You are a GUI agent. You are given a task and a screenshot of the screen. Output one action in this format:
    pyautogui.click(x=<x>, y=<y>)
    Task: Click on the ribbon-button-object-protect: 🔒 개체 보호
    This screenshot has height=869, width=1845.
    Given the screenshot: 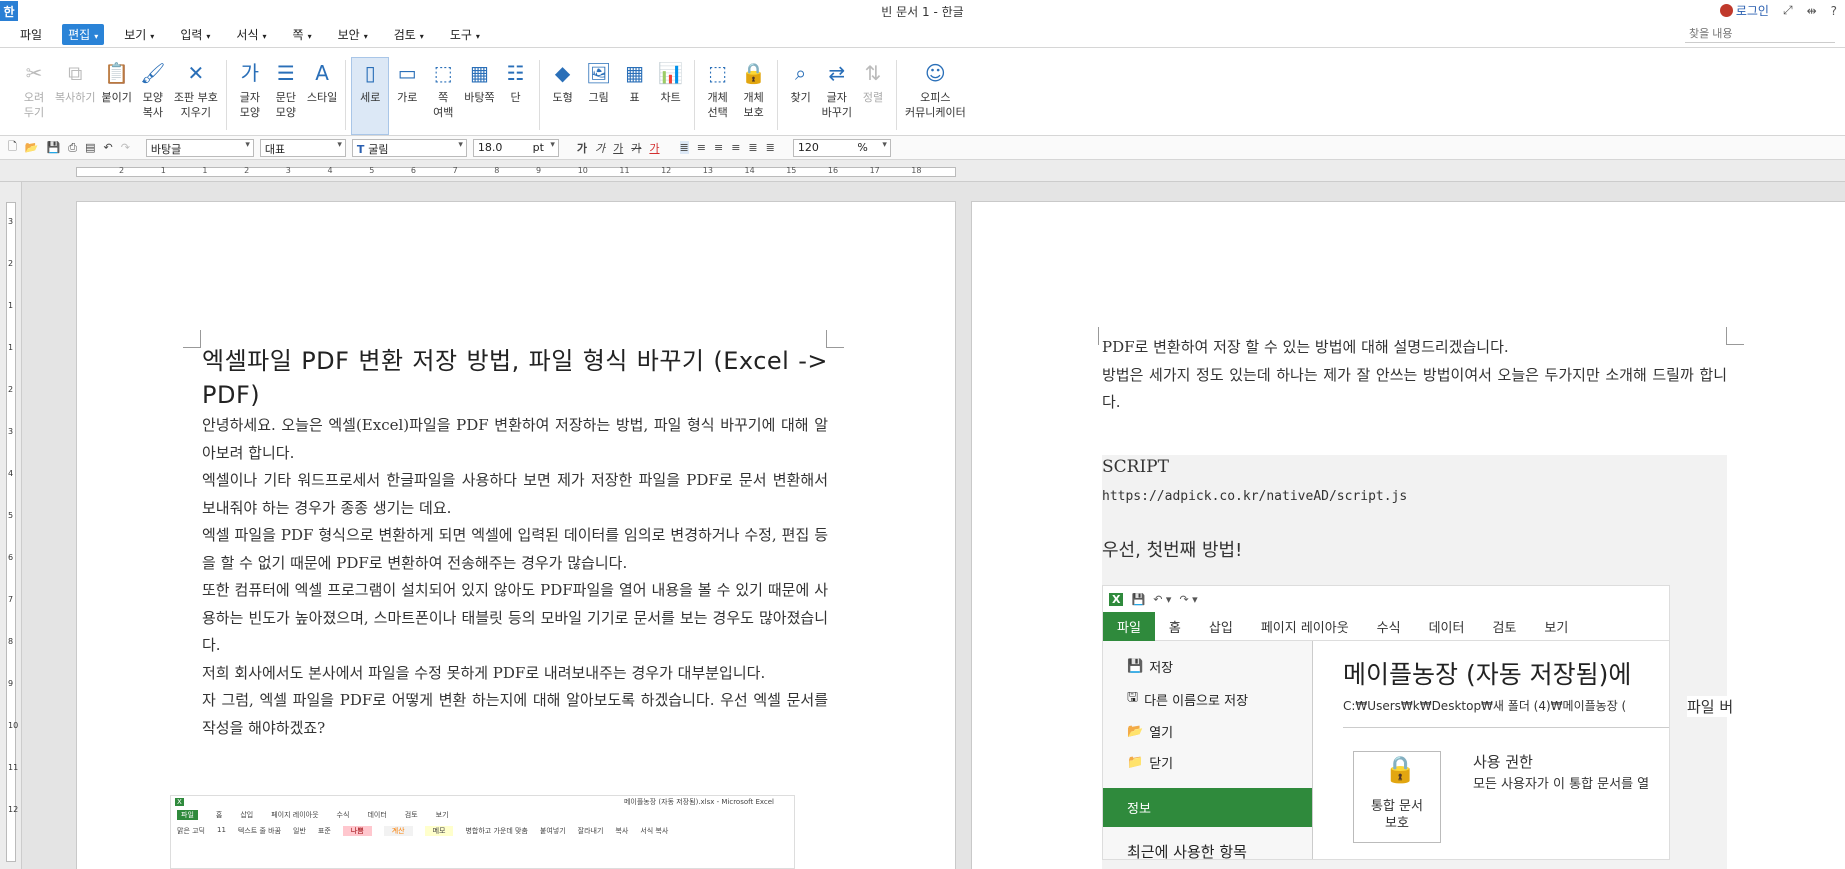 What is the action you would take?
    pyautogui.click(x=754, y=96)
    